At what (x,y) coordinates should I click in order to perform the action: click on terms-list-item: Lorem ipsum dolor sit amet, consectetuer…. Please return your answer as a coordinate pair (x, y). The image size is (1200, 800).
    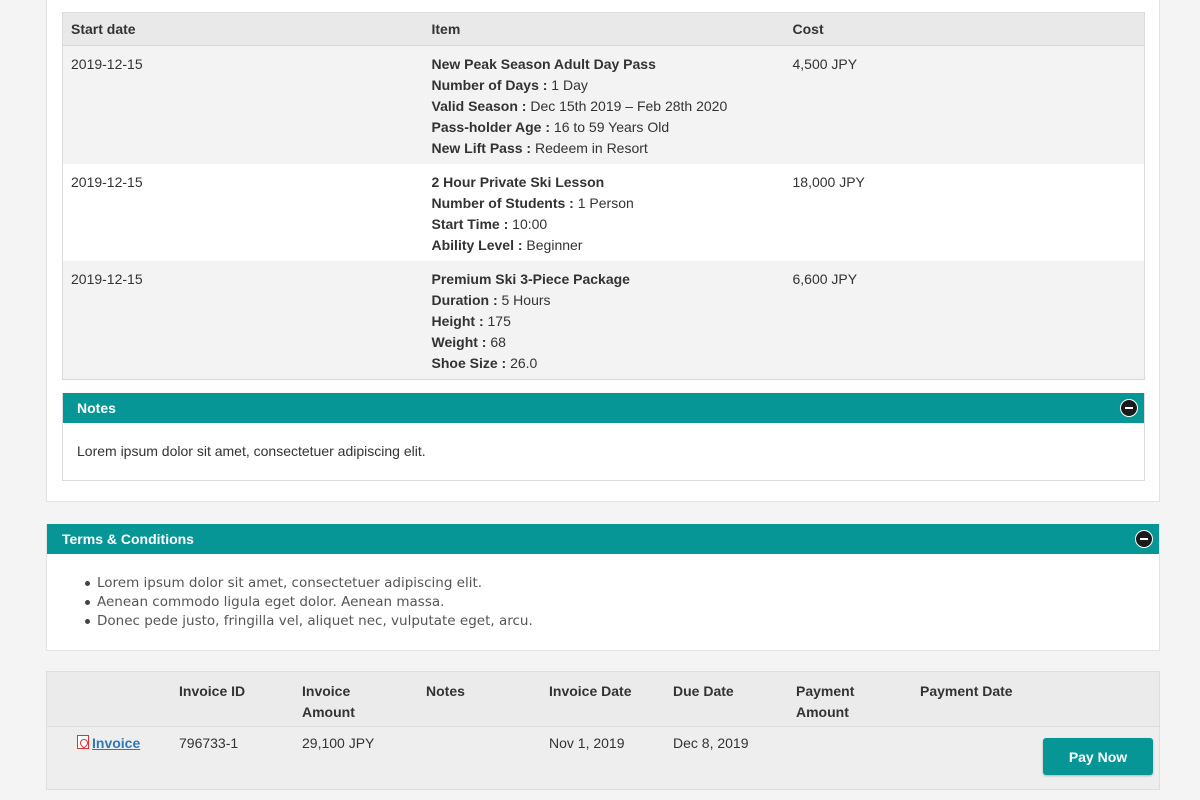
    Looking at the image, I should click on (621, 583).